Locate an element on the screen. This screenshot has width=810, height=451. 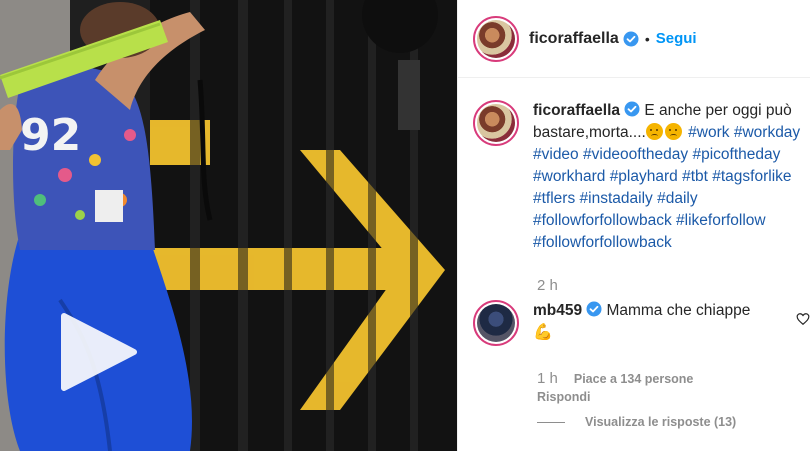
author-avatar is located at coordinates (496, 38).